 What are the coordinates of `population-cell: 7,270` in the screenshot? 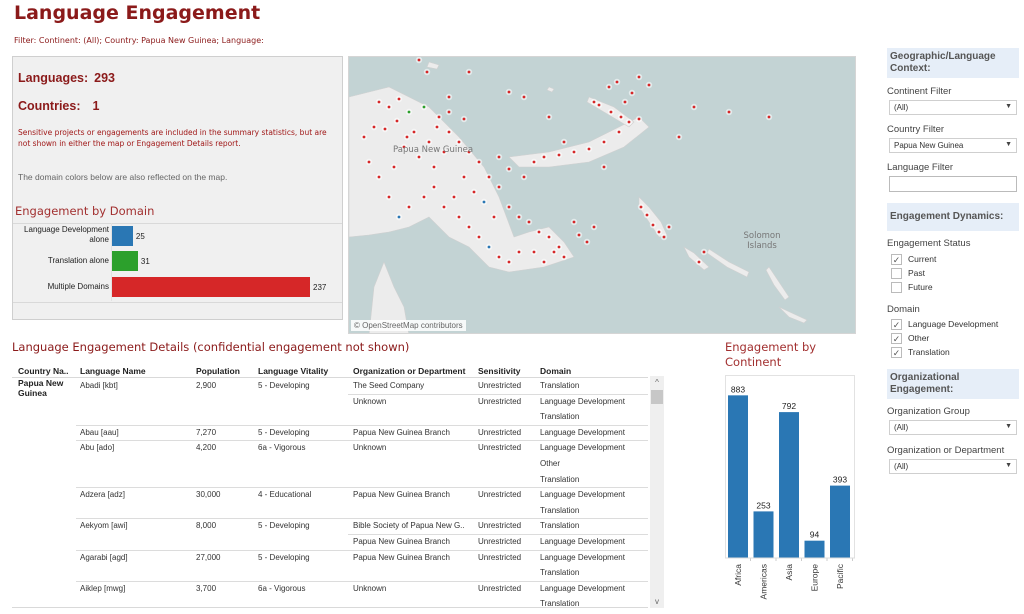 It's located at (206, 432).